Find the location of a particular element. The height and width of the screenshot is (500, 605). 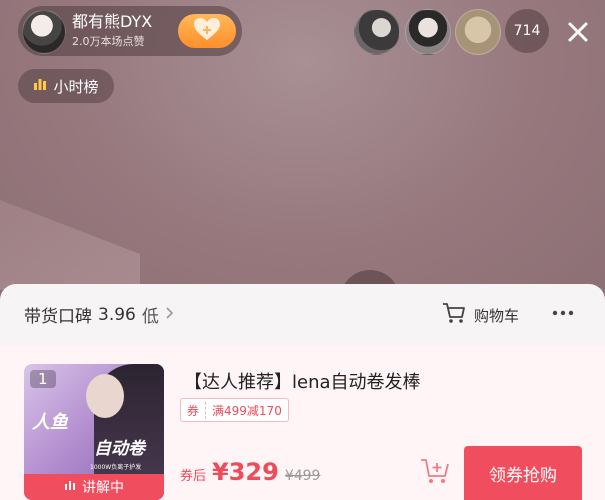

price: ¥329 is located at coordinates (245, 472).